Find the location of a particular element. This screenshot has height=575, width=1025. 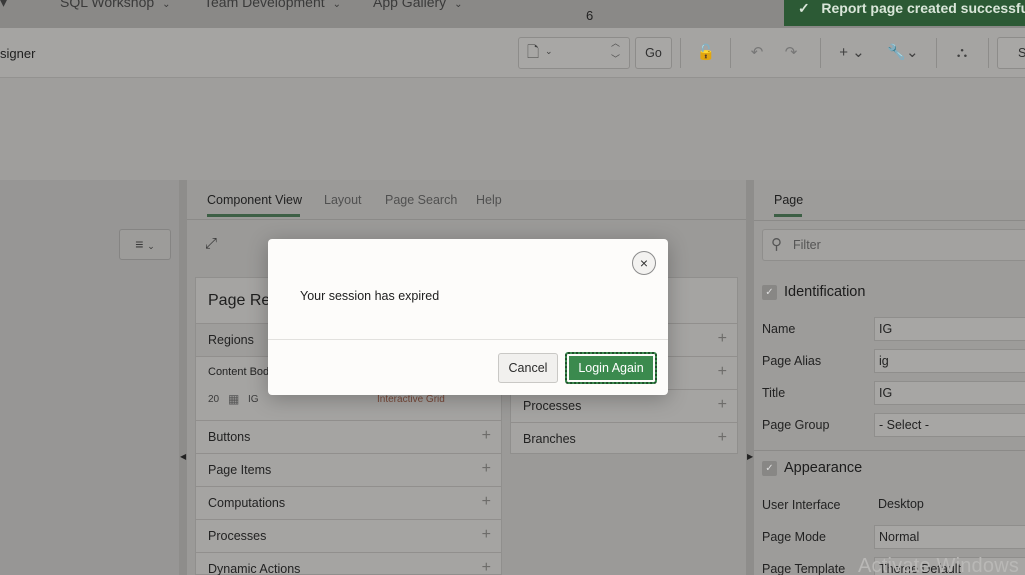

close-icon: × is located at coordinates (644, 263).